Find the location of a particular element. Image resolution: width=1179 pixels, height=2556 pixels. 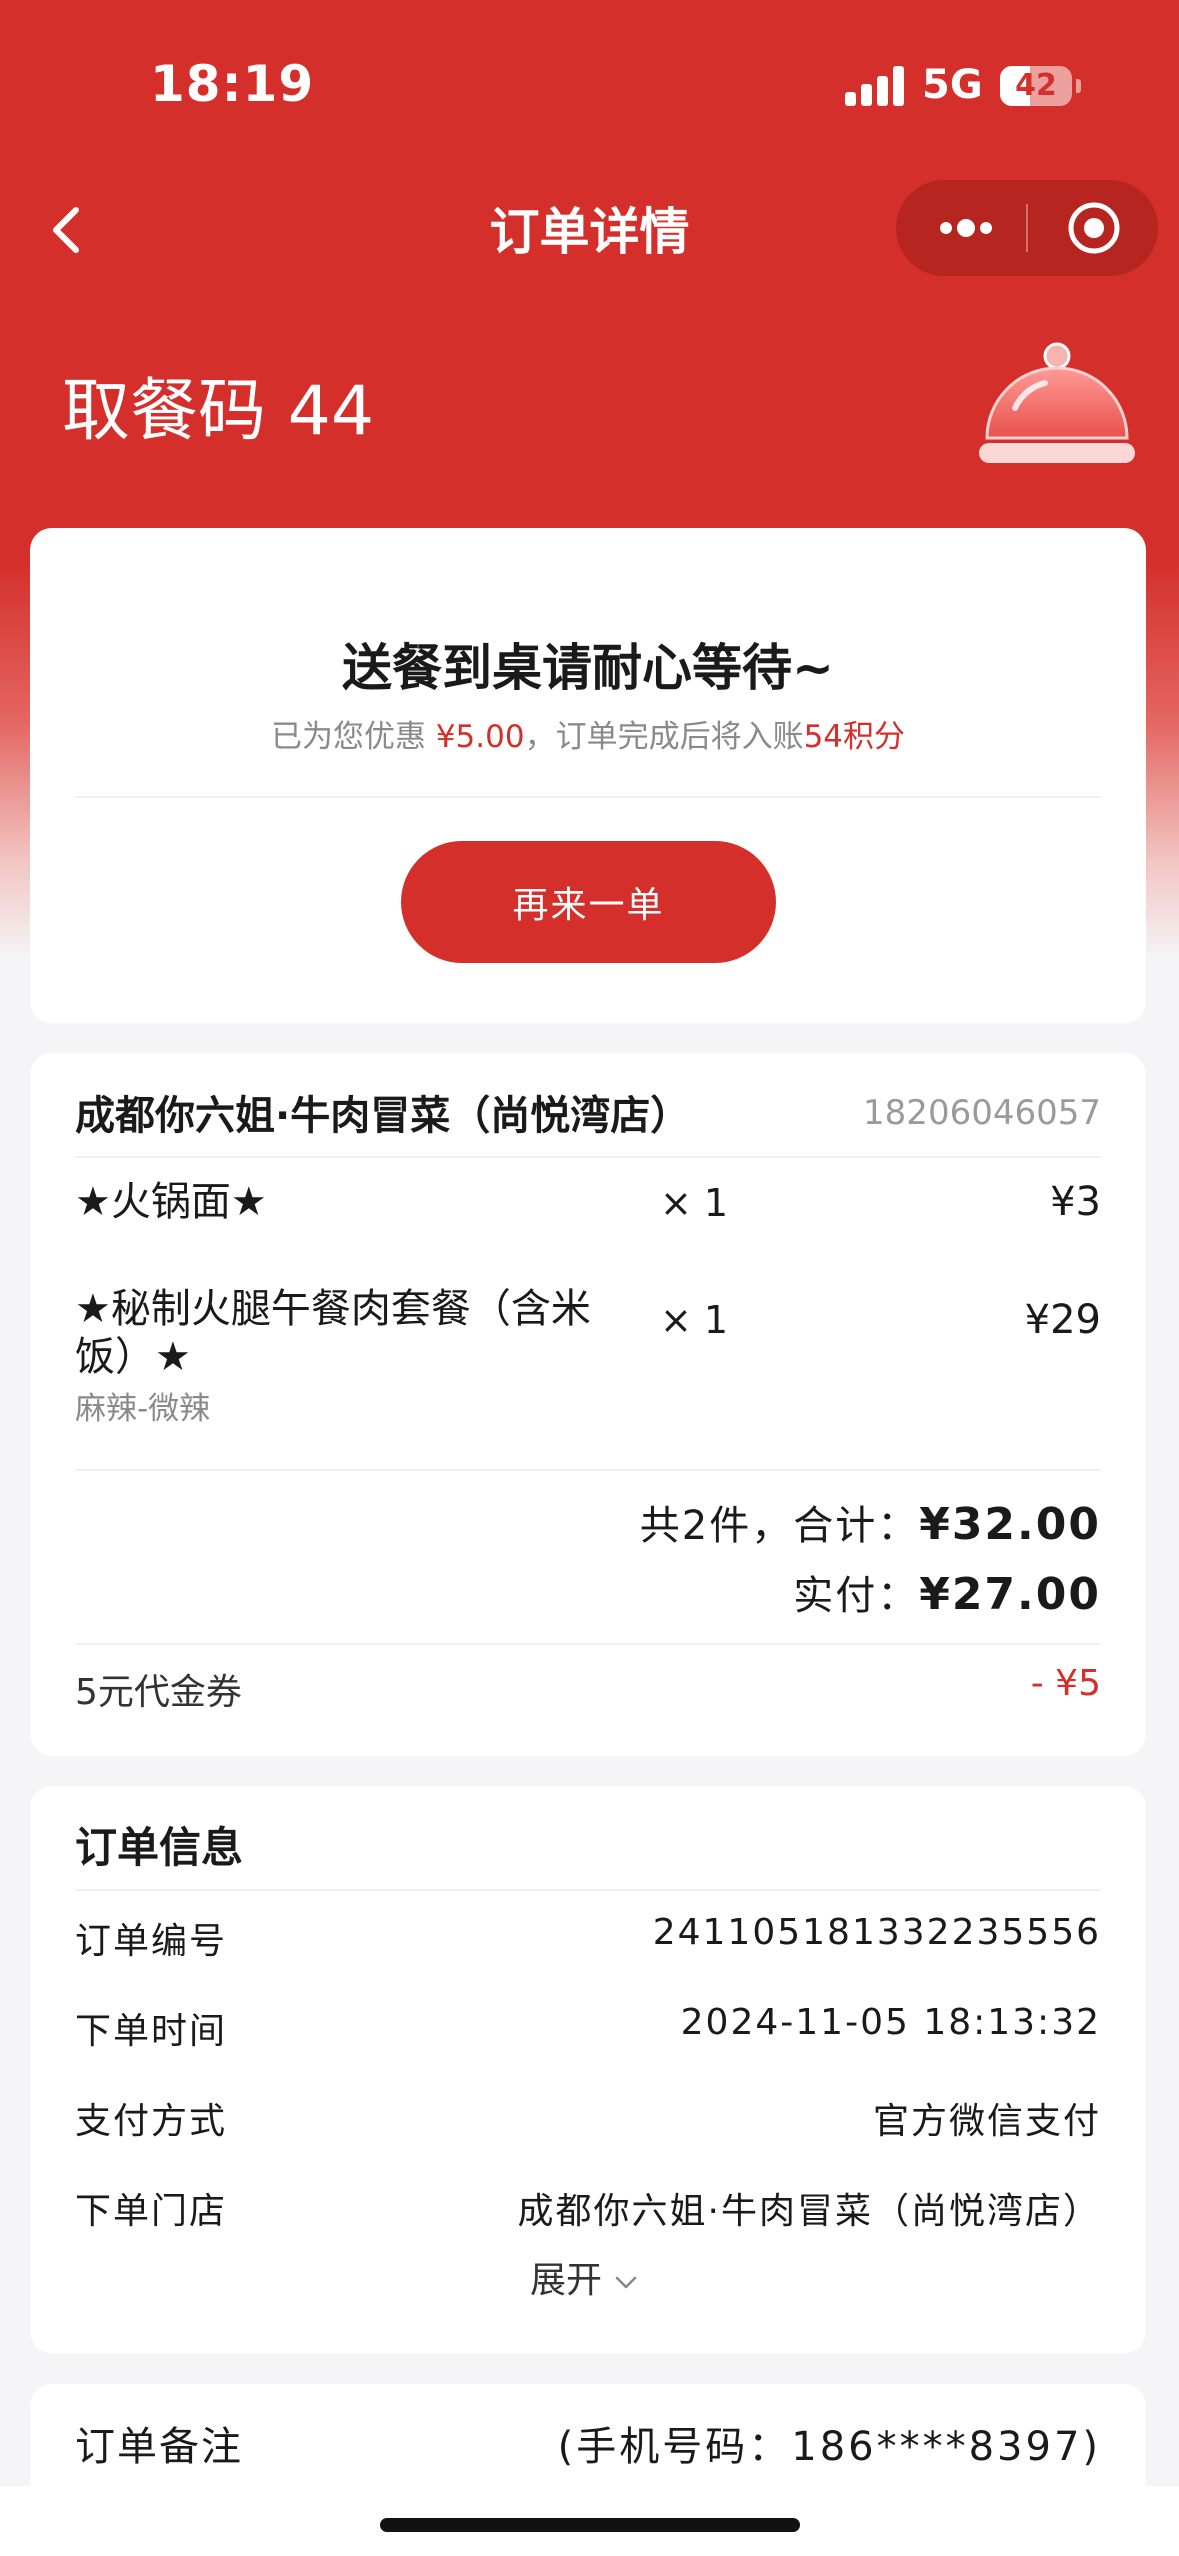

total-amount: ¥32.00 is located at coordinates (1010, 1524).